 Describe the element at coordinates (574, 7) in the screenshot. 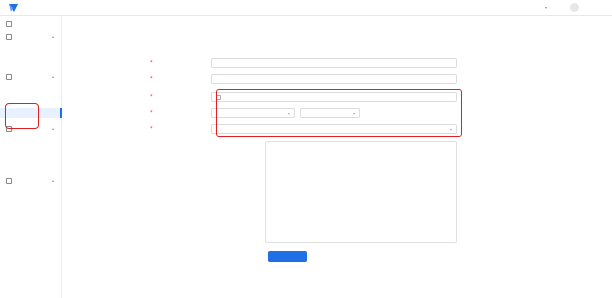

I see `avatar` at that location.